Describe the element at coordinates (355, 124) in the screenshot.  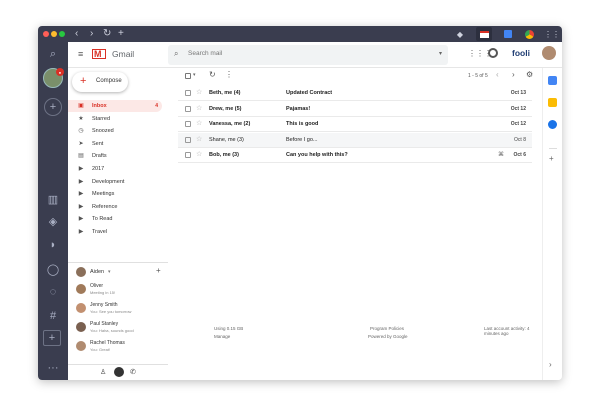
I see `email-row: ☆ Vanessa, me (2) This is good Oct 12` at that location.